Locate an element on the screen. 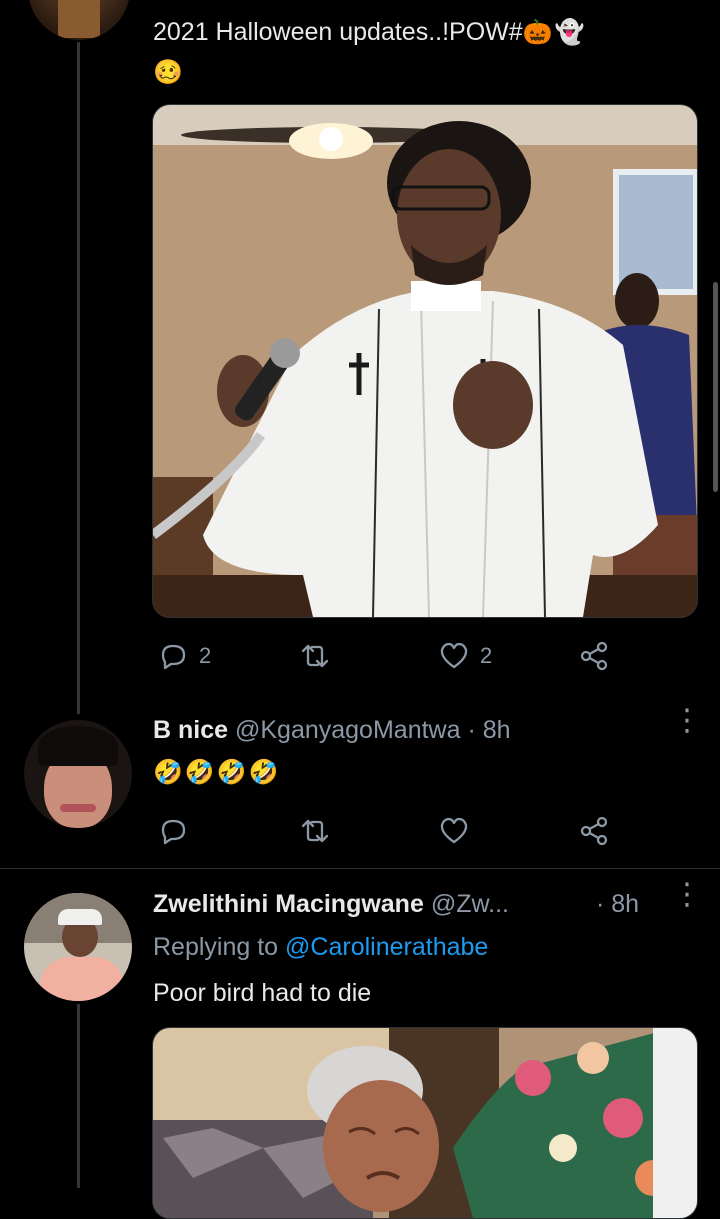 The image size is (720, 1219). avatar-top is located at coordinates (79, 20).